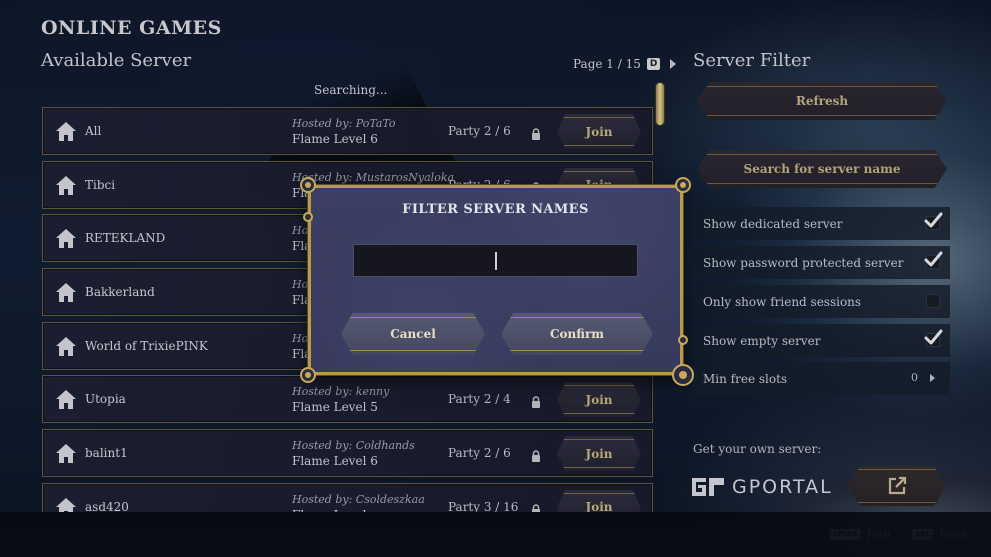  I want to click on next-page-key-badge: D, so click(653, 64).